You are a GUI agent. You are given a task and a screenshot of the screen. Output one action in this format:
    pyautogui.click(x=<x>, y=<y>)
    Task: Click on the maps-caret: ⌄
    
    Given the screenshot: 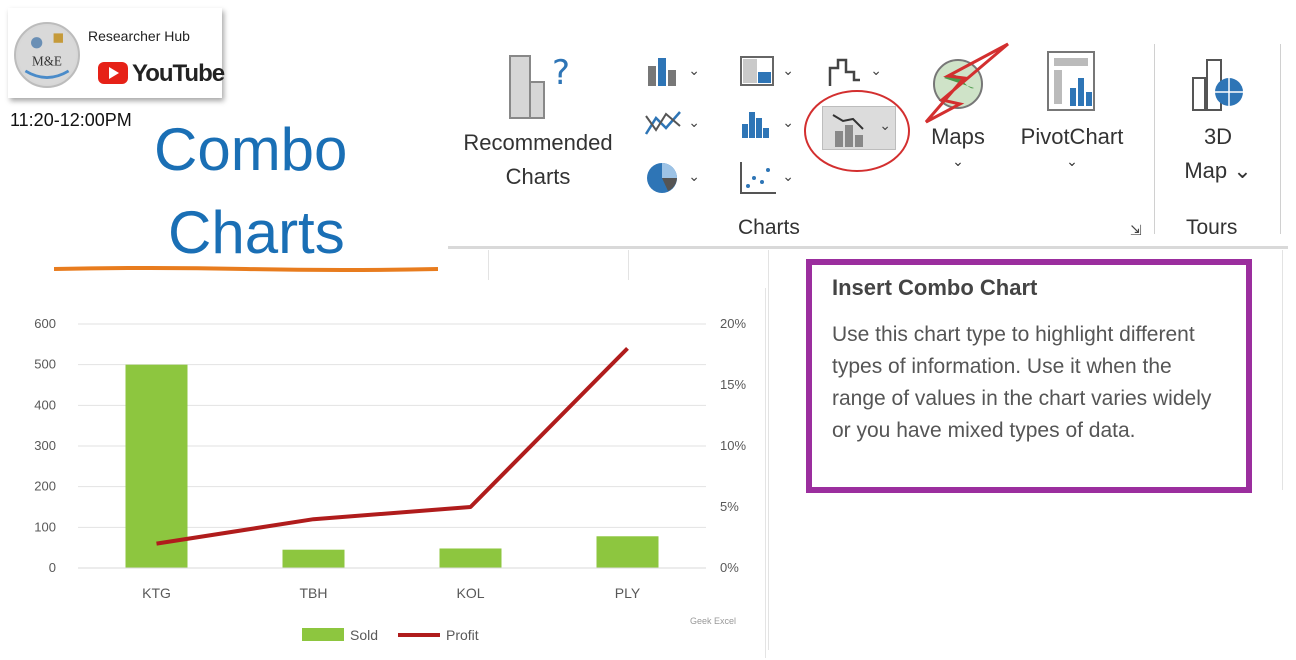 What is the action you would take?
    pyautogui.click(x=958, y=161)
    